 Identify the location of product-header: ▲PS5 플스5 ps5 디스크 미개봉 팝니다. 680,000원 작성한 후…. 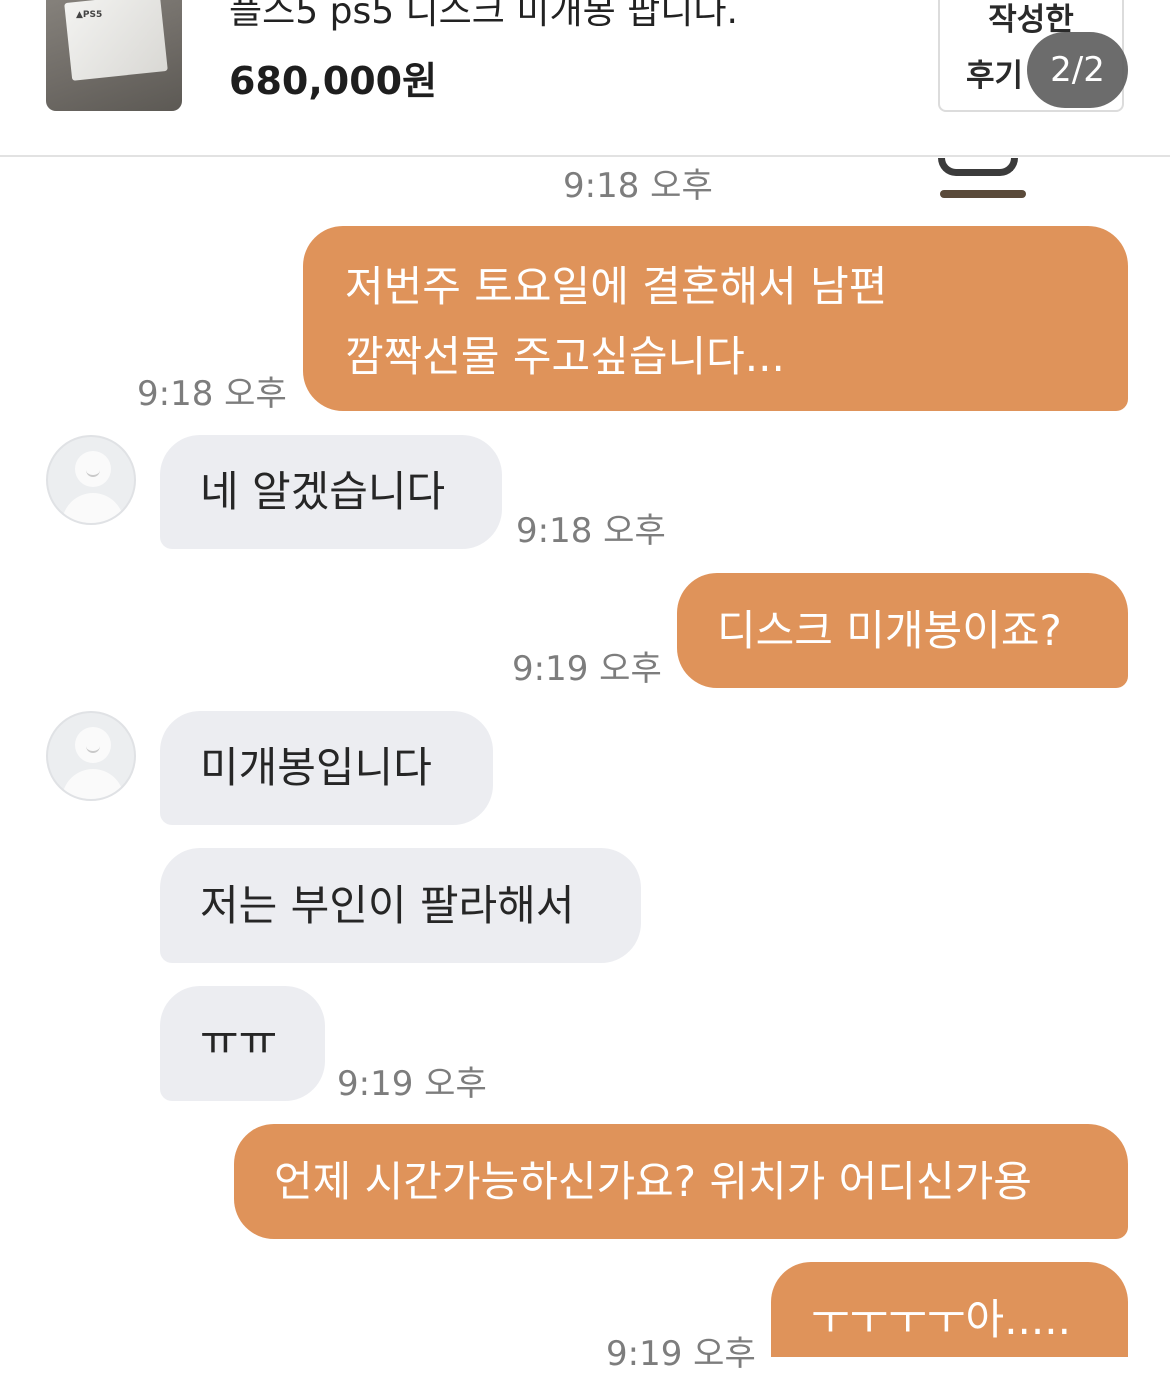
(585, 78).